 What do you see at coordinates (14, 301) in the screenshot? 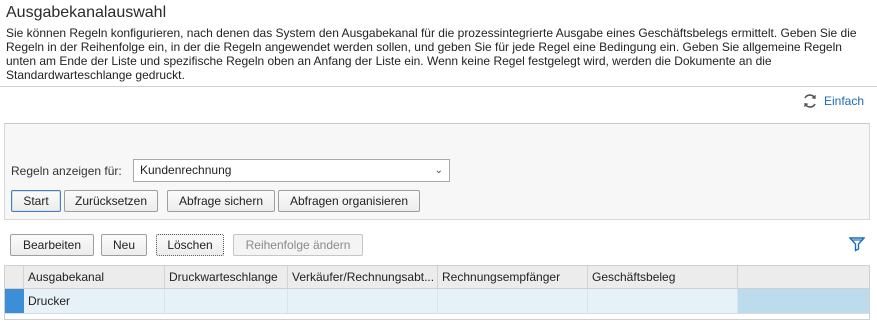
I see `row-selector` at bounding box center [14, 301].